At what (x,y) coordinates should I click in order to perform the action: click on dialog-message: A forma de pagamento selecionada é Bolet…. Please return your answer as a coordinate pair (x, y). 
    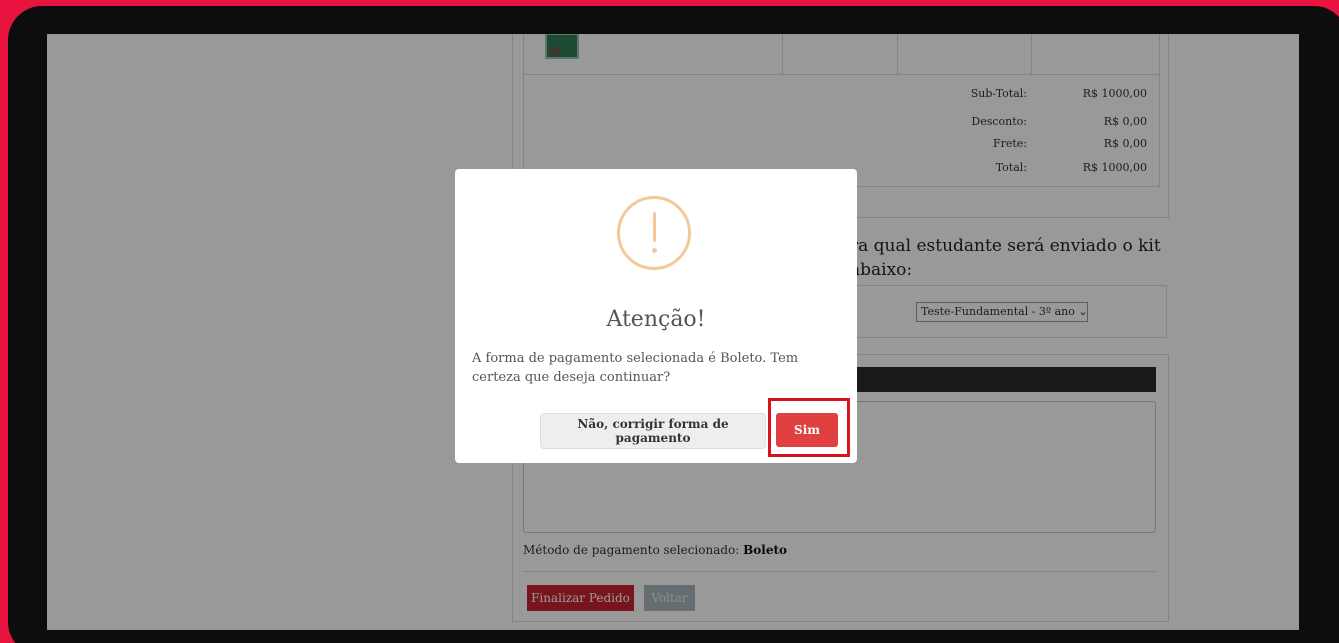
    Looking at the image, I should click on (635, 368).